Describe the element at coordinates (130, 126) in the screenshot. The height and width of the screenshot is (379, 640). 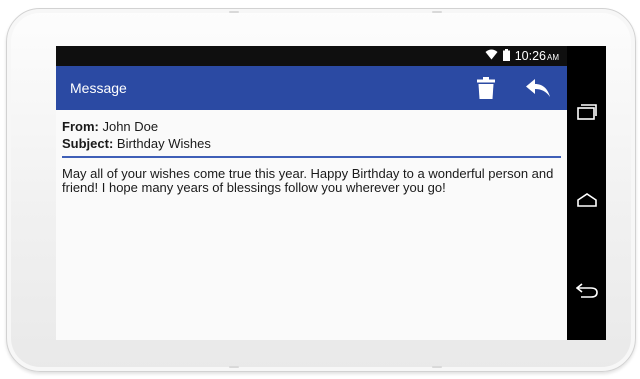
I see `from-value: John Doe` at that location.